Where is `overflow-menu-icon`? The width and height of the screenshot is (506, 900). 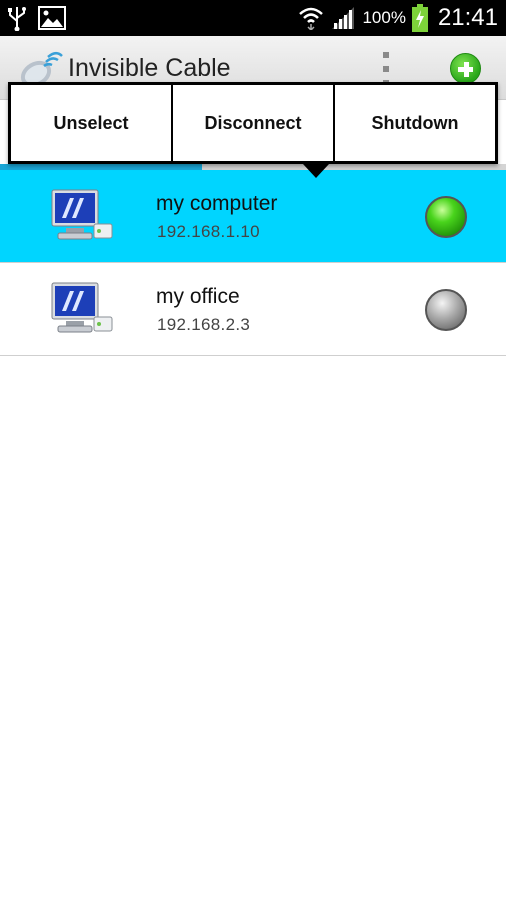 overflow-menu-icon is located at coordinates (386, 69).